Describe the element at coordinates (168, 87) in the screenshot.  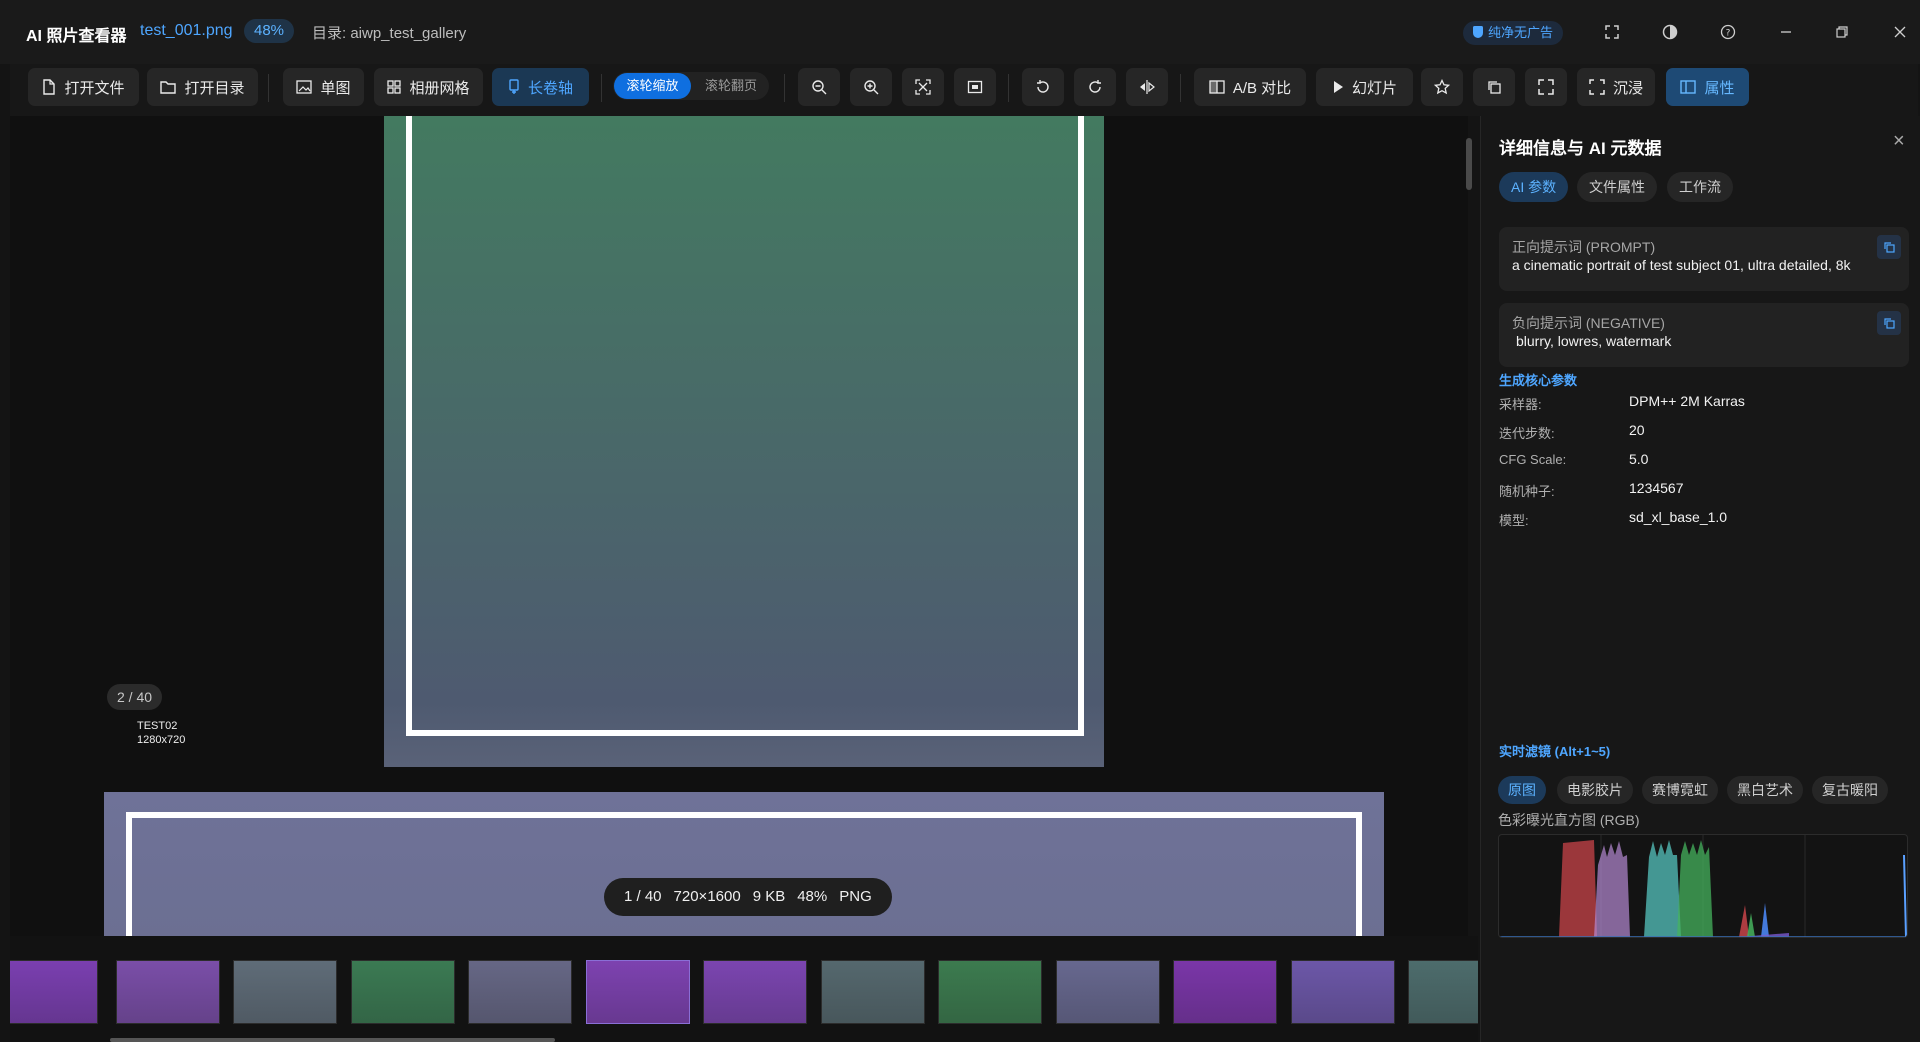
I see `folder-icon` at that location.